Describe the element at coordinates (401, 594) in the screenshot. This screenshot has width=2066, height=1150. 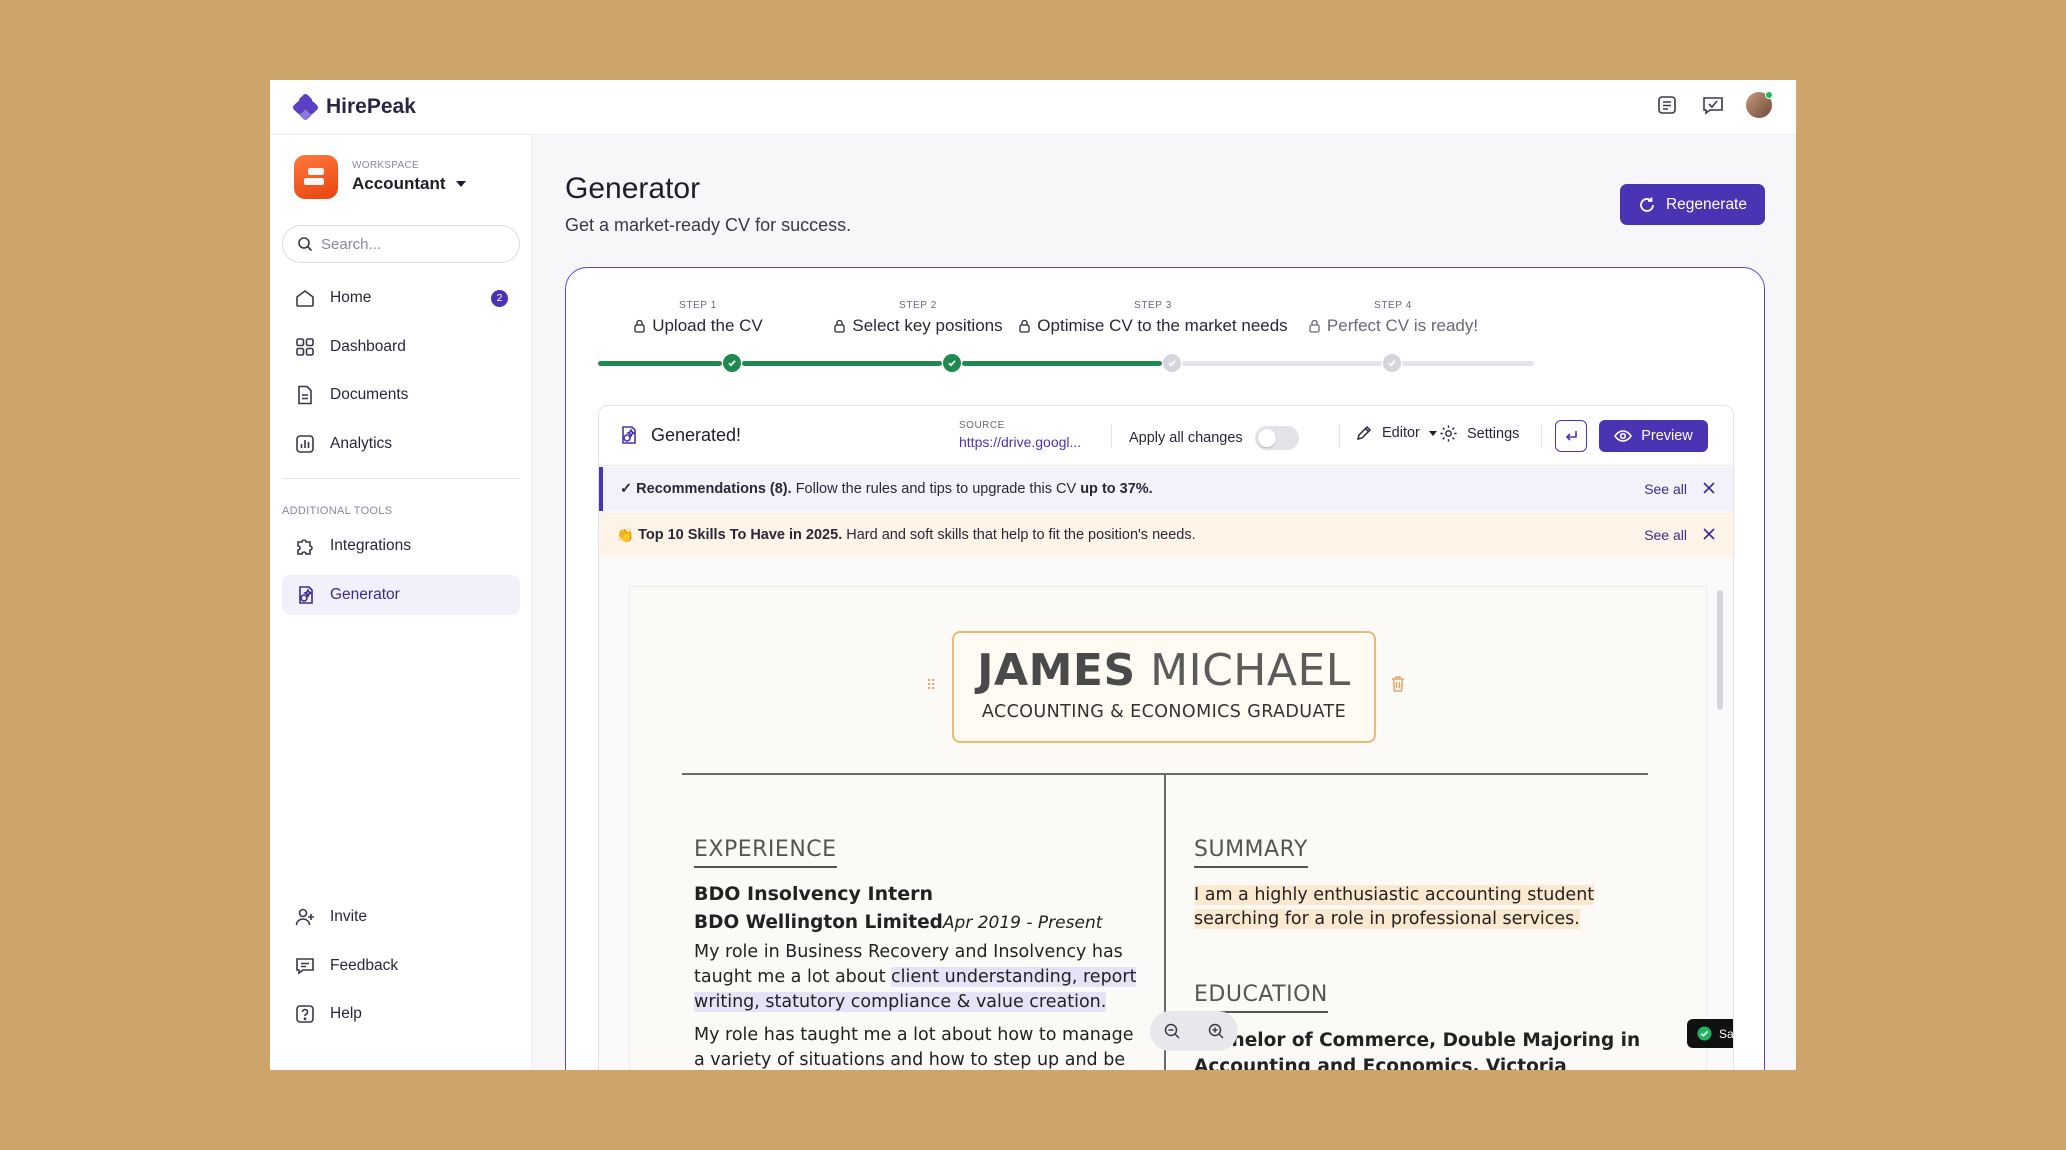
I see `sidebar-item-generator: Generator` at that location.